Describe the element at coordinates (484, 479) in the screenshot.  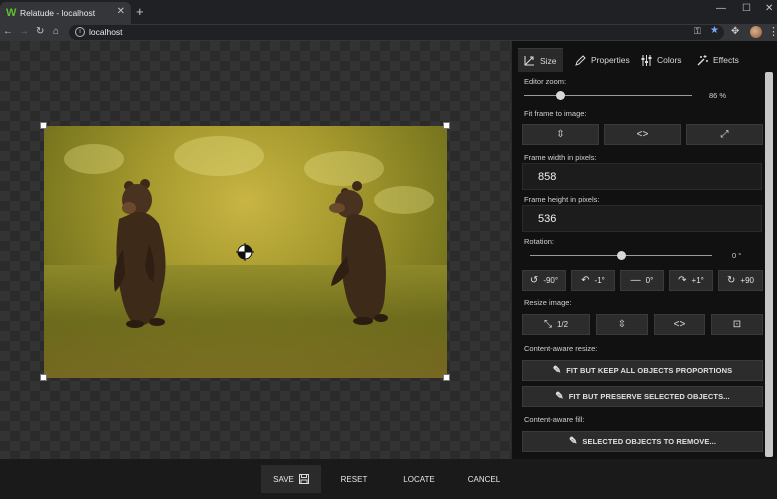
I see `cancel-button: CANCEL` at that location.